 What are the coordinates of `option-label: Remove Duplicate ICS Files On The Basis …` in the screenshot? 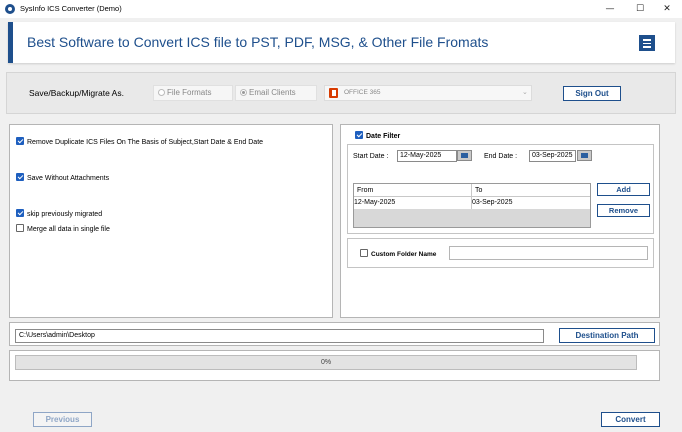 It's located at (145, 142).